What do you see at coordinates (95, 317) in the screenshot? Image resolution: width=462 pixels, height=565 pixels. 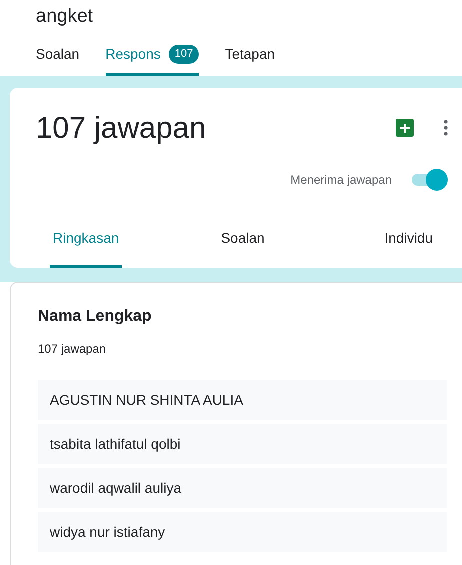 I see `question-title: Nama Lengkap` at bounding box center [95, 317].